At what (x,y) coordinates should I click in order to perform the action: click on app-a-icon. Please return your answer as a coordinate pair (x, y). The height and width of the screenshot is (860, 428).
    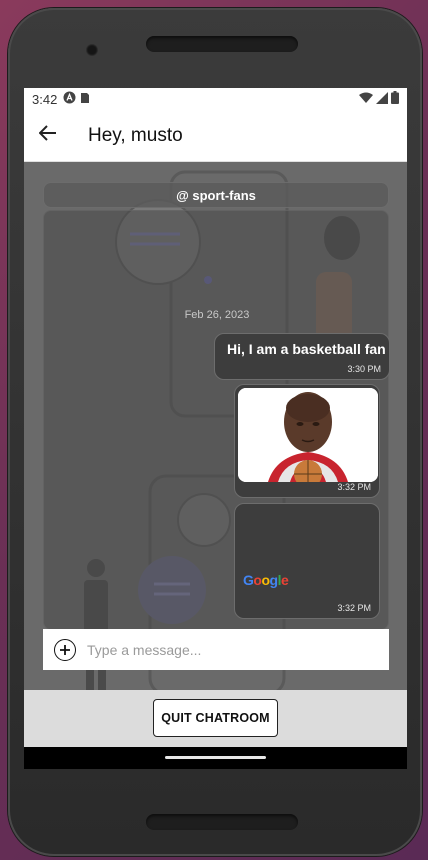
    Looking at the image, I should click on (69, 99).